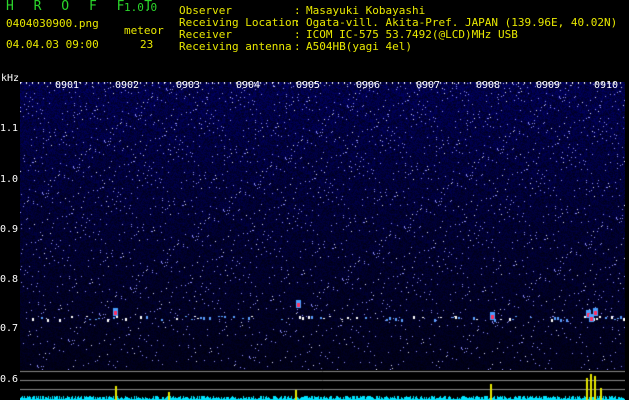 The image size is (629, 400). I want to click on x-tick-label: 0905, so click(308, 85).